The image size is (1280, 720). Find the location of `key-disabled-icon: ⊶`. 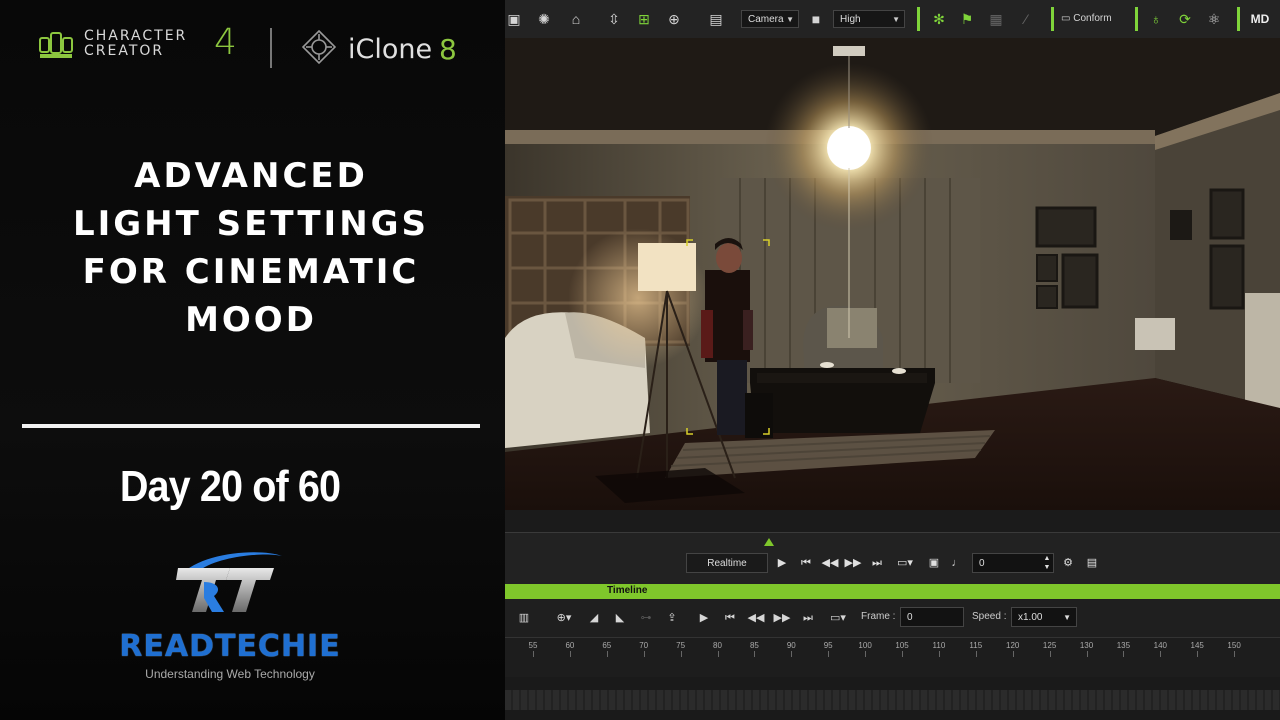

key-disabled-icon: ⊶ is located at coordinates (646, 618).